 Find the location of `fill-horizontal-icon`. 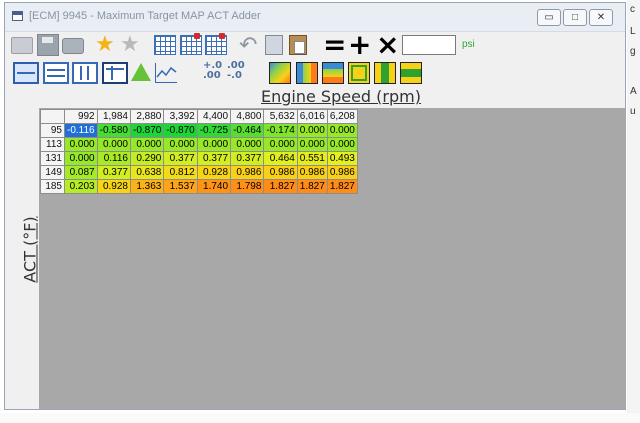

fill-horizontal-icon is located at coordinates (307, 73).